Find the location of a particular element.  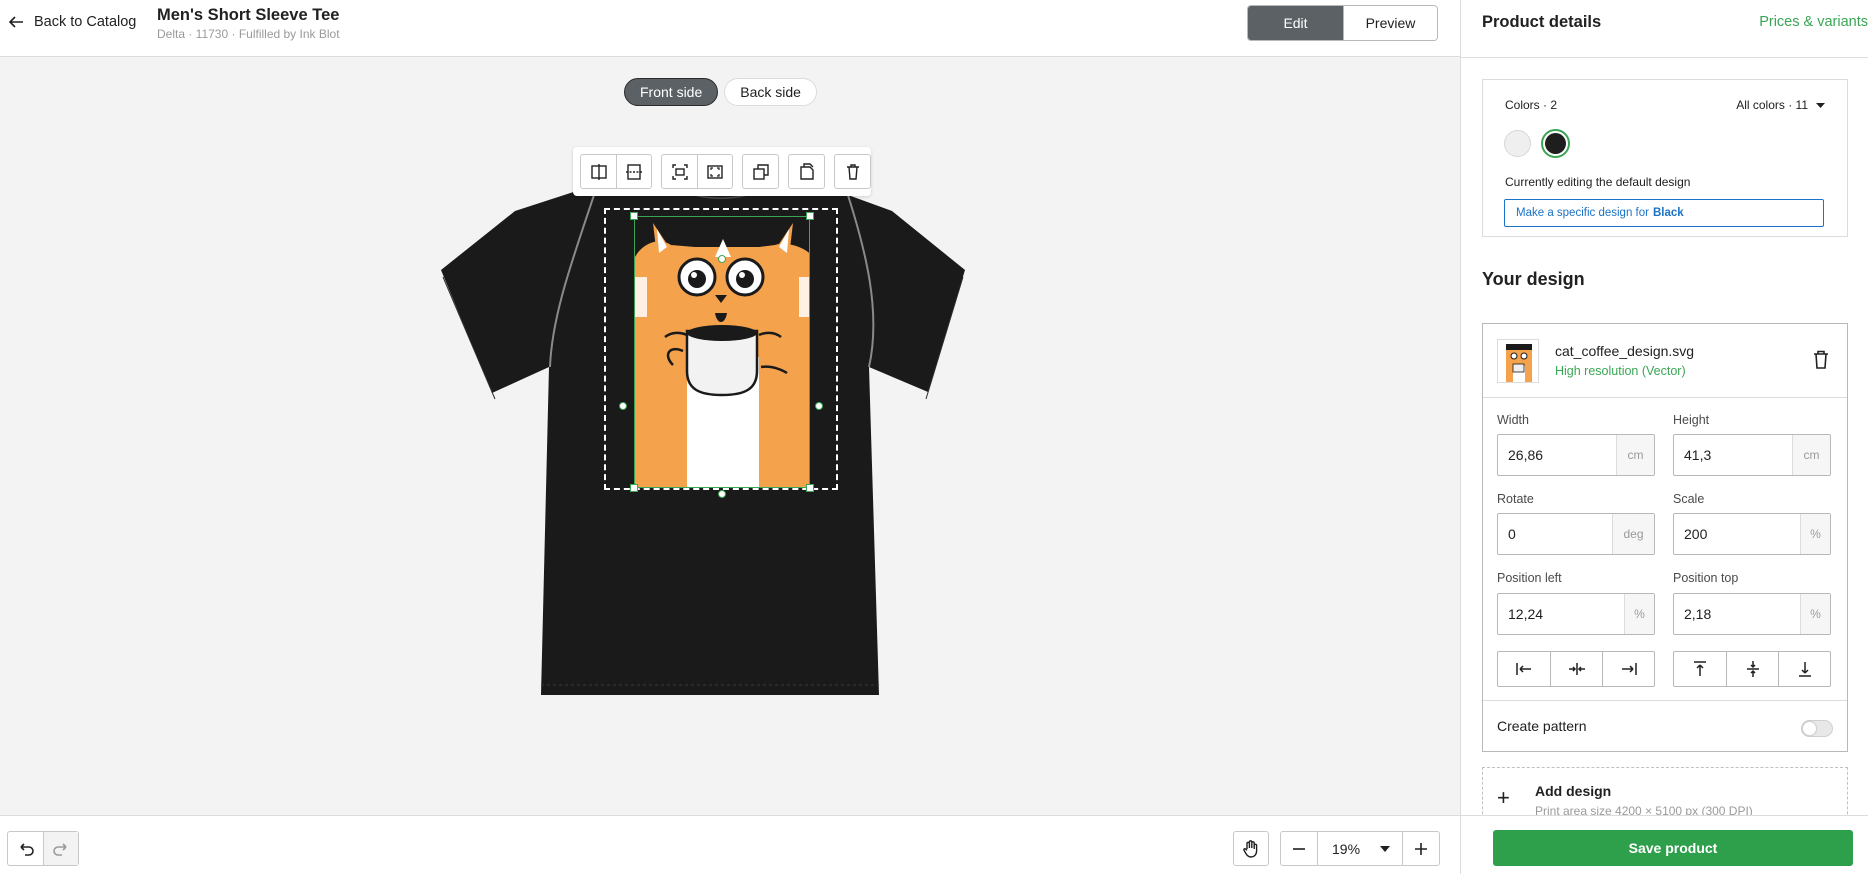

product-title: Men's Short Sleeve Tee is located at coordinates (248, 15).